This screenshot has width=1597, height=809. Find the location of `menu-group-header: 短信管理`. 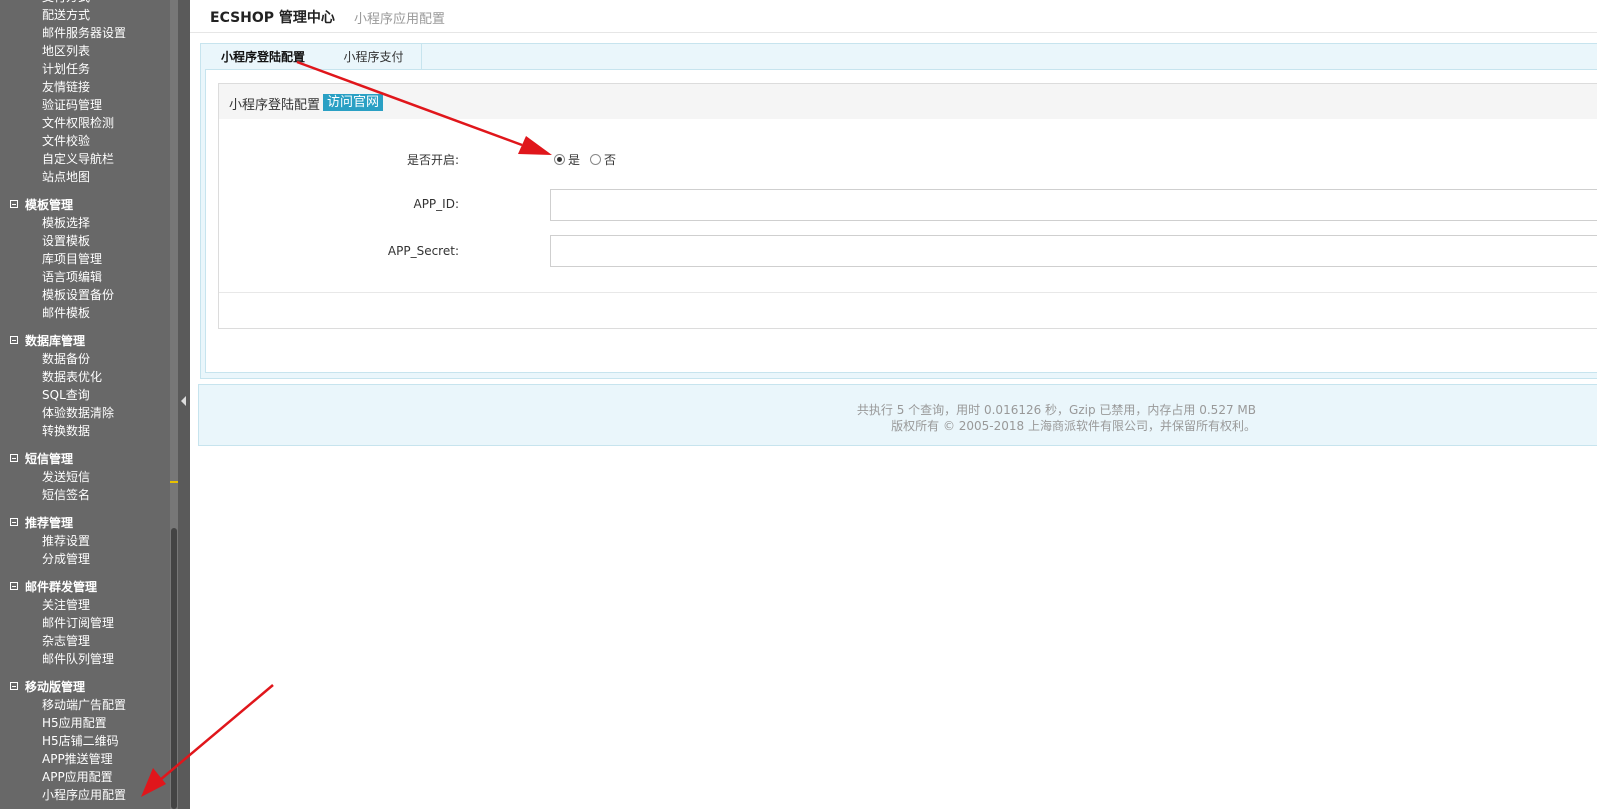

menu-group-header: 短信管理 is located at coordinates (85, 459).